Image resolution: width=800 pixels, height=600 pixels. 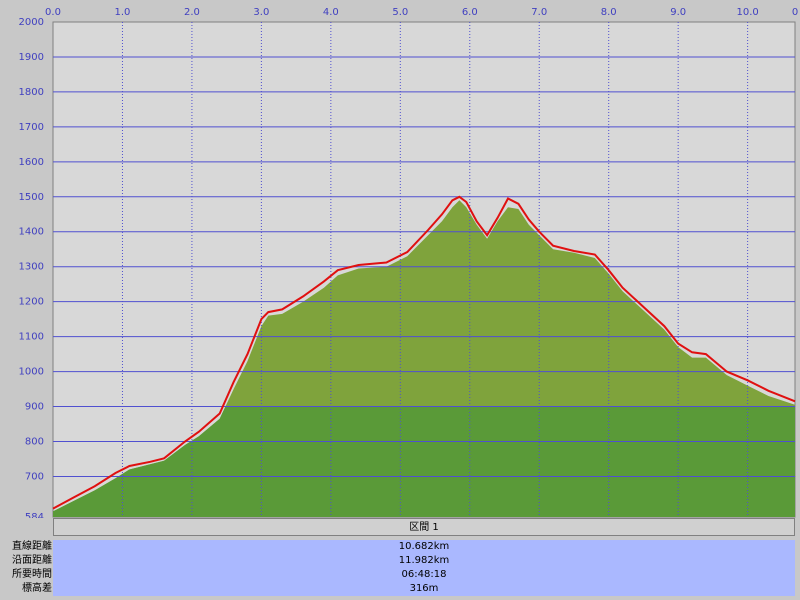 What do you see at coordinates (424, 589) in the screenshot?
I see `row-value: 316m` at bounding box center [424, 589].